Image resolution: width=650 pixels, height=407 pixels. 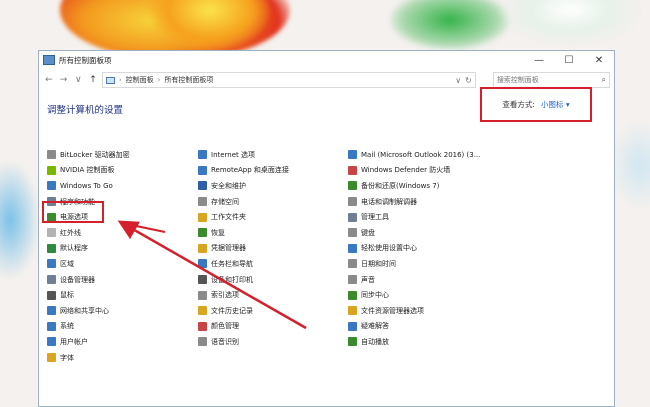 I want to click on item-label: 字体, so click(x=67, y=358).